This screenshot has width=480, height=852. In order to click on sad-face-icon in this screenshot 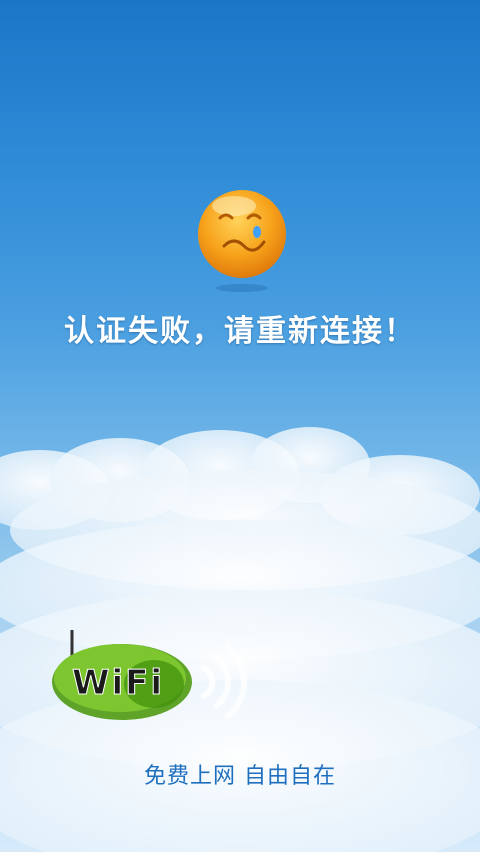, I will do `click(242, 241)`.